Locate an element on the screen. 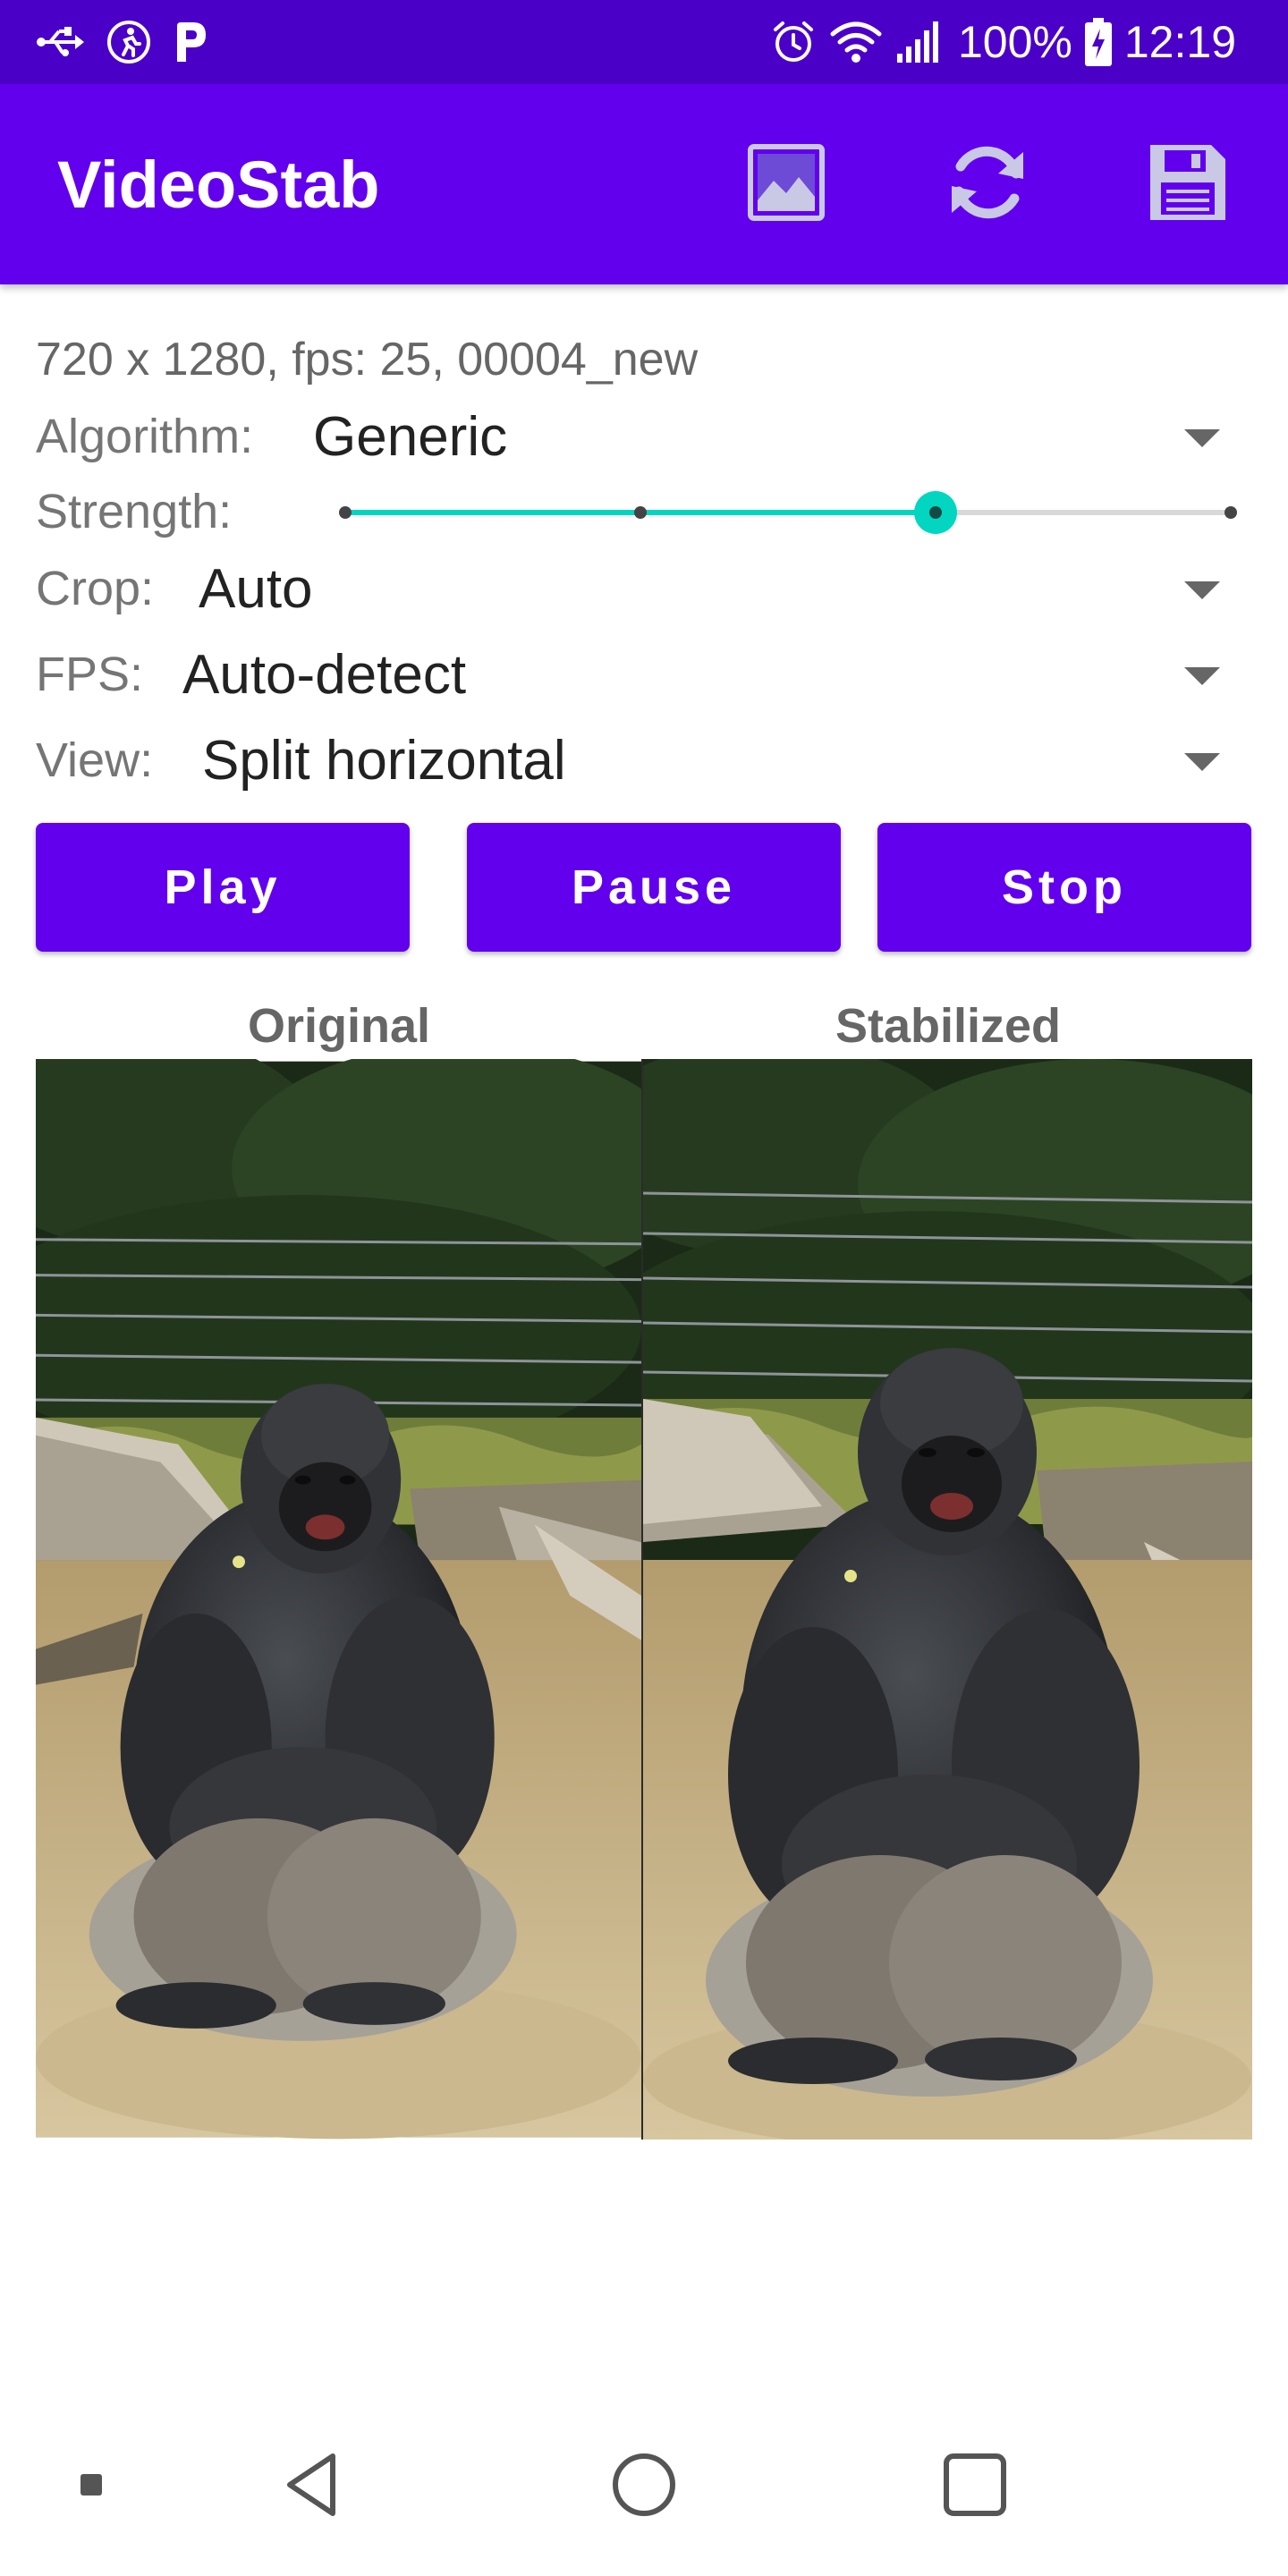 The image size is (1288, 2576). clock: 12:19 is located at coordinates (1179, 42).